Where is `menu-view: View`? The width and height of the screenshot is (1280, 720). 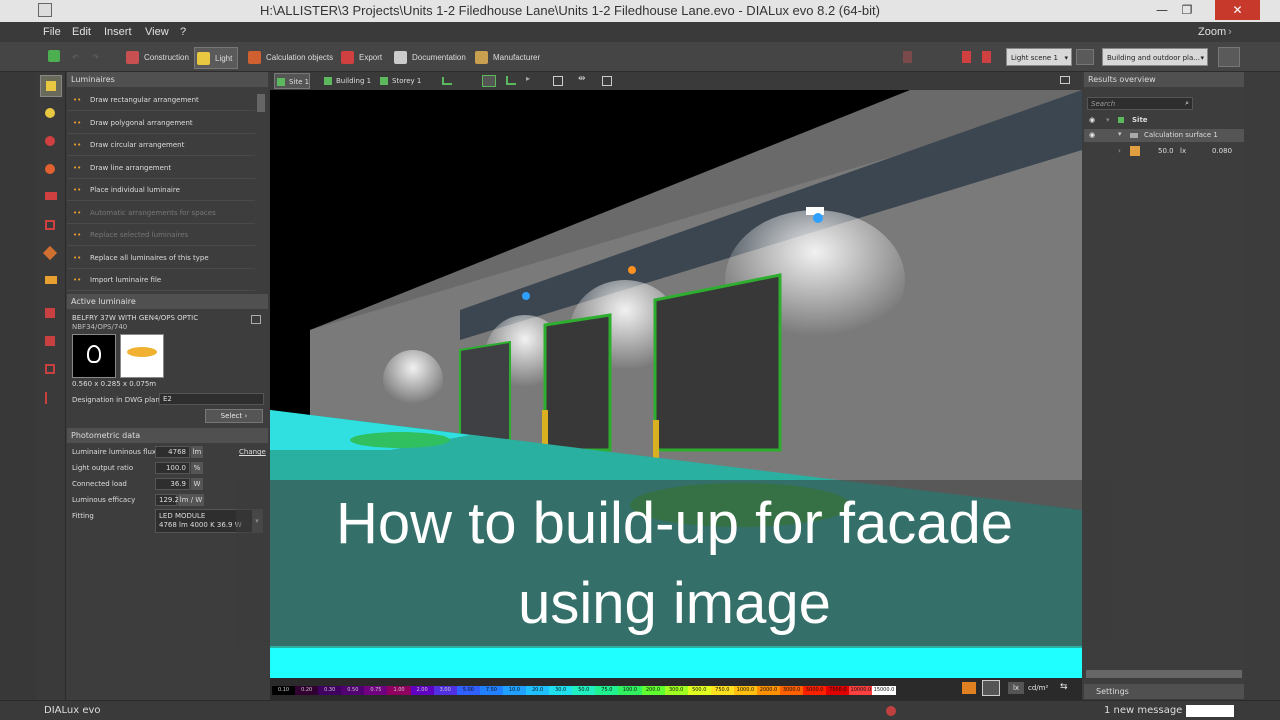
menu-view: View is located at coordinates (157, 32).